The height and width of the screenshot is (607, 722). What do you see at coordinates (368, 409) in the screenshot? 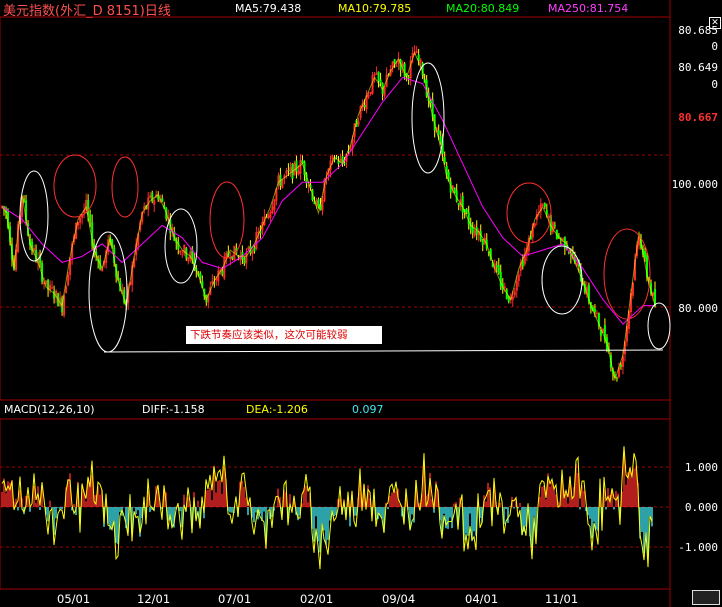
I see `macd-value: 0.097` at bounding box center [368, 409].